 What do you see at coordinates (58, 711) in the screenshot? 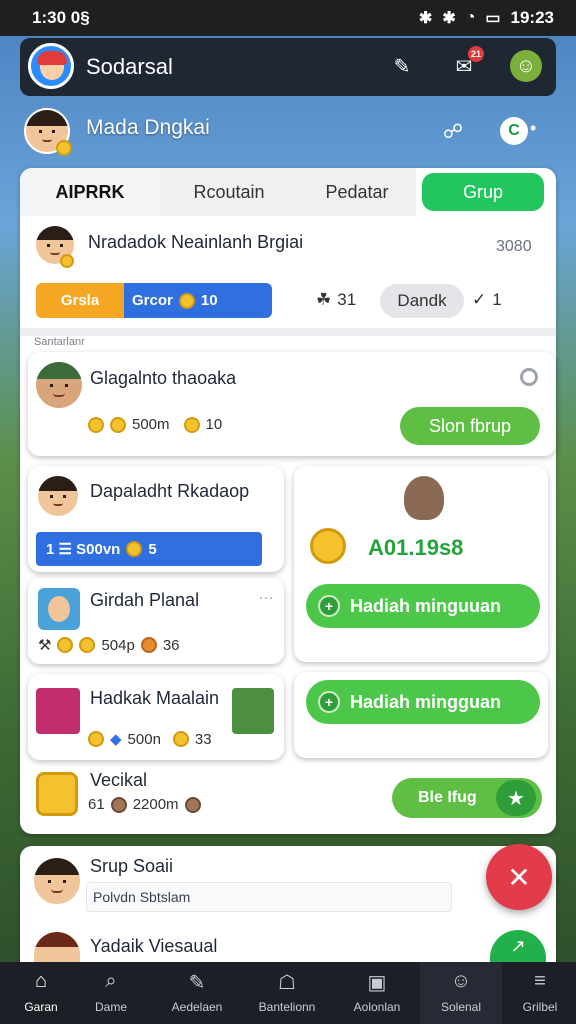
I see `item4-thumbnail` at bounding box center [58, 711].